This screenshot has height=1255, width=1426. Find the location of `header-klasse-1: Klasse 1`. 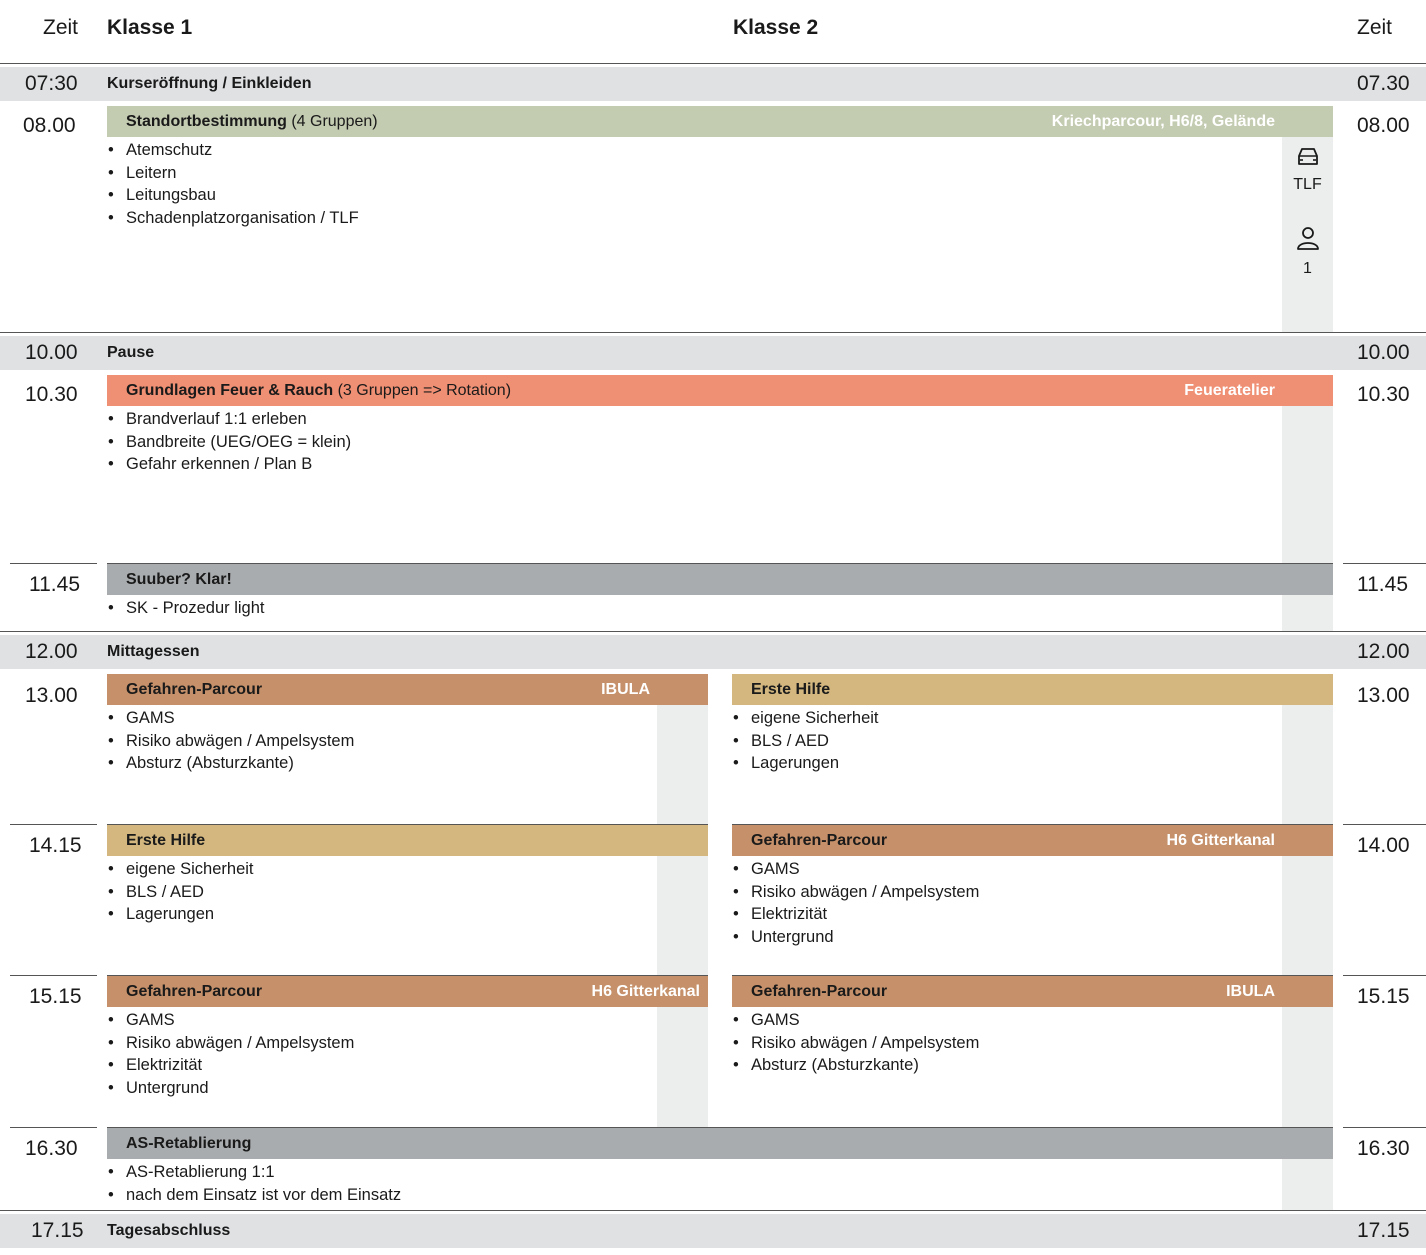

header-klasse-1: Klasse 1 is located at coordinates (150, 27).